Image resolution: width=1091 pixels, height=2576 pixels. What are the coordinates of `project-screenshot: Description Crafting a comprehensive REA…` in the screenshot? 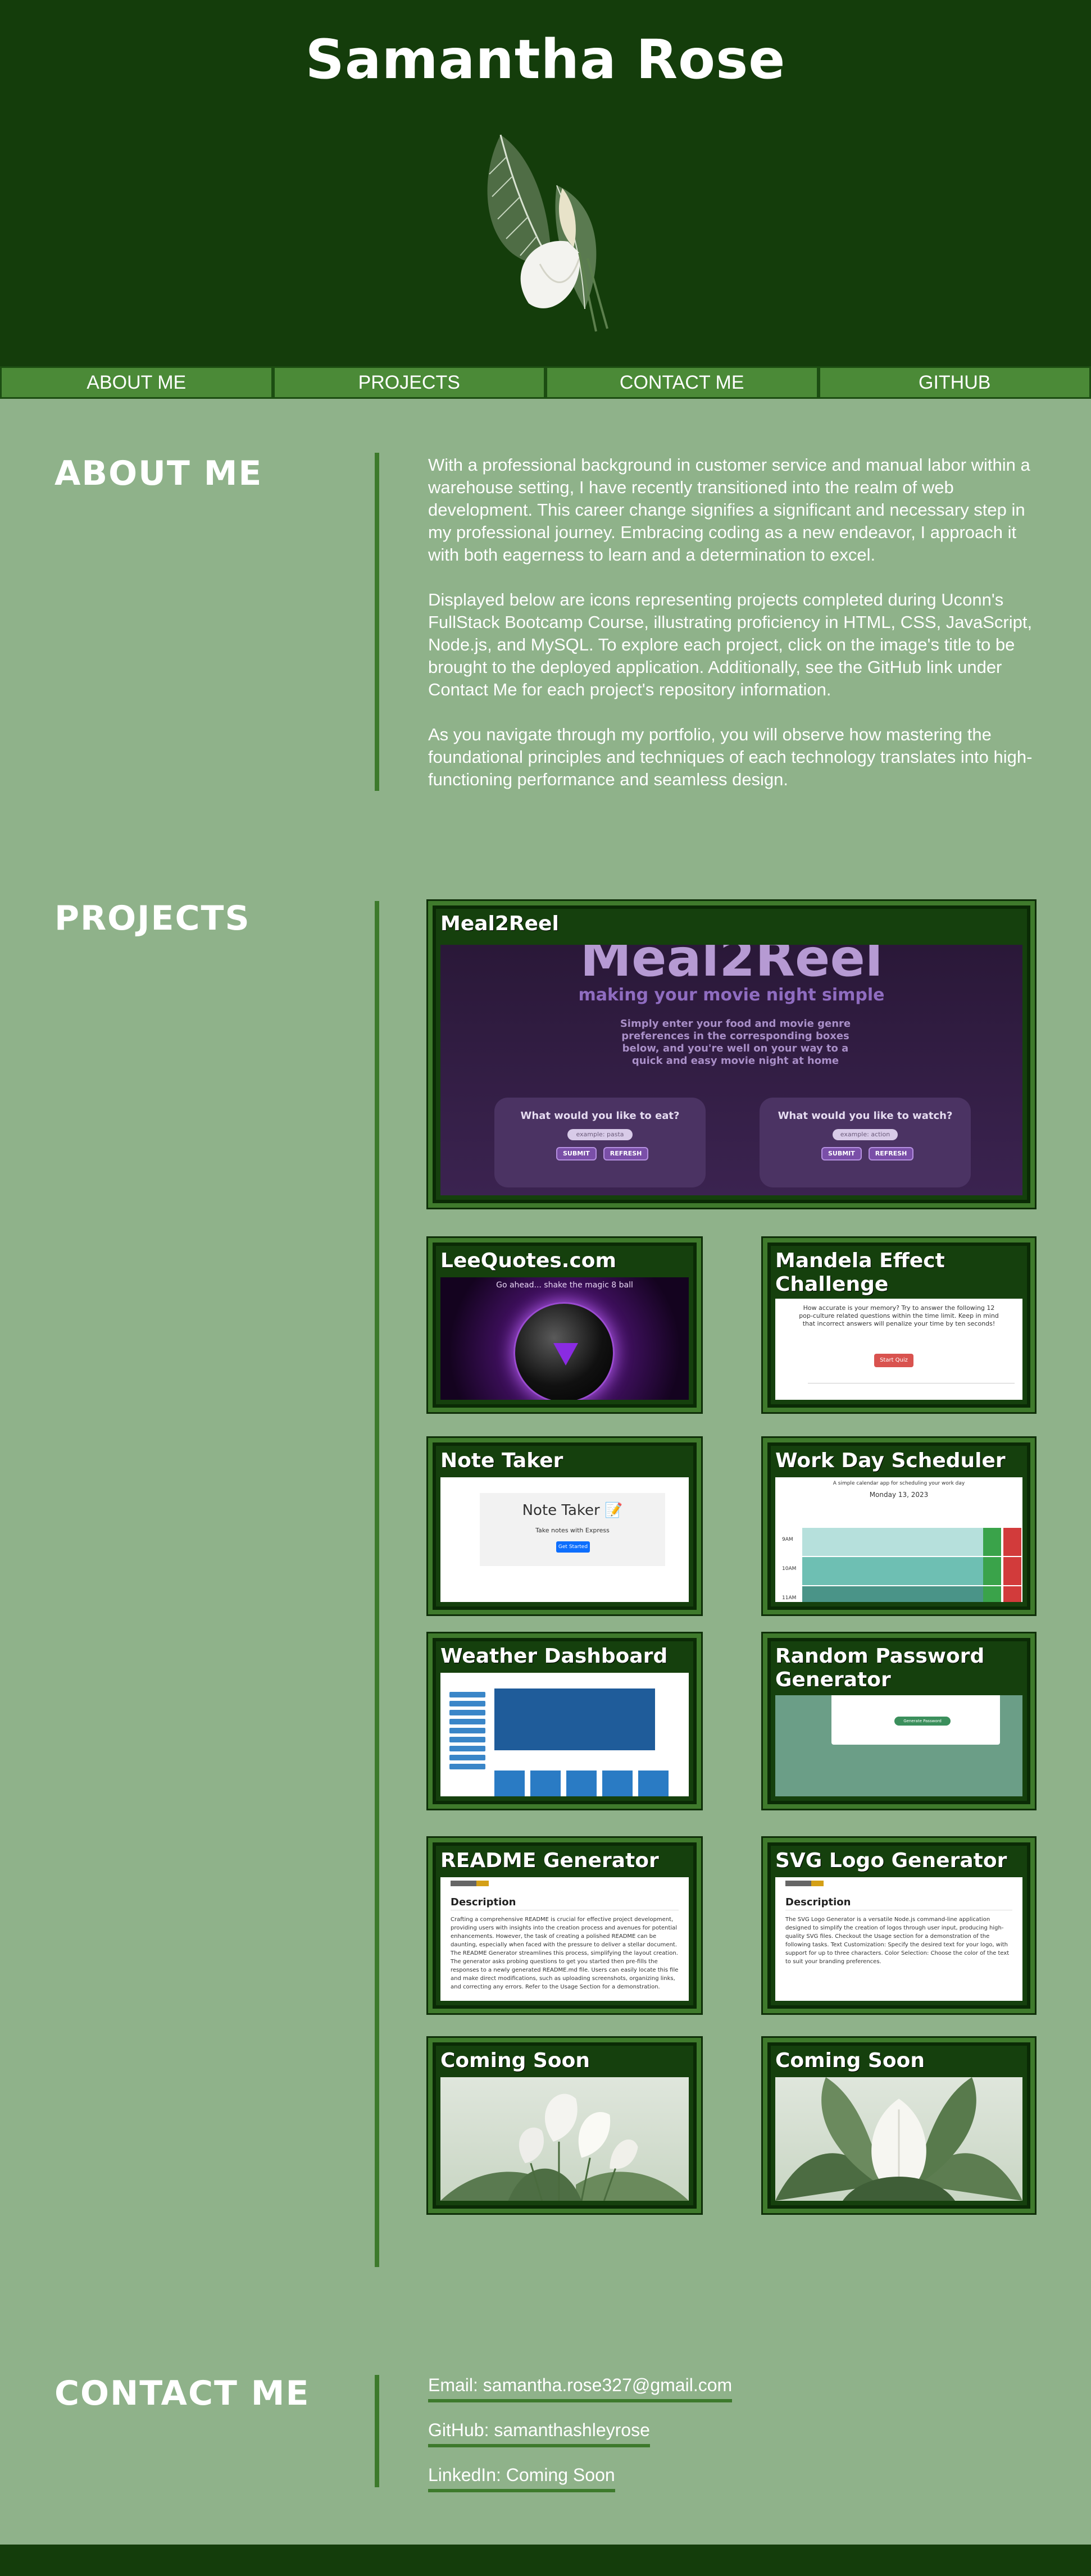 It's located at (564, 1939).